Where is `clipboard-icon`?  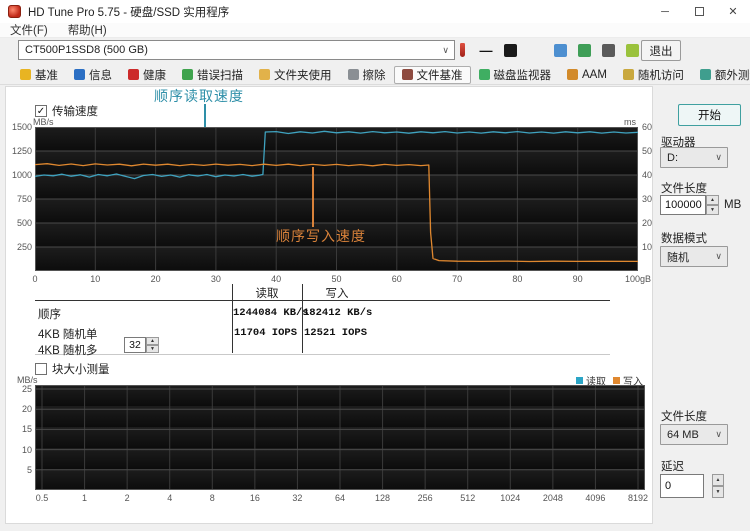 clipboard-icon is located at coordinates (510, 50).